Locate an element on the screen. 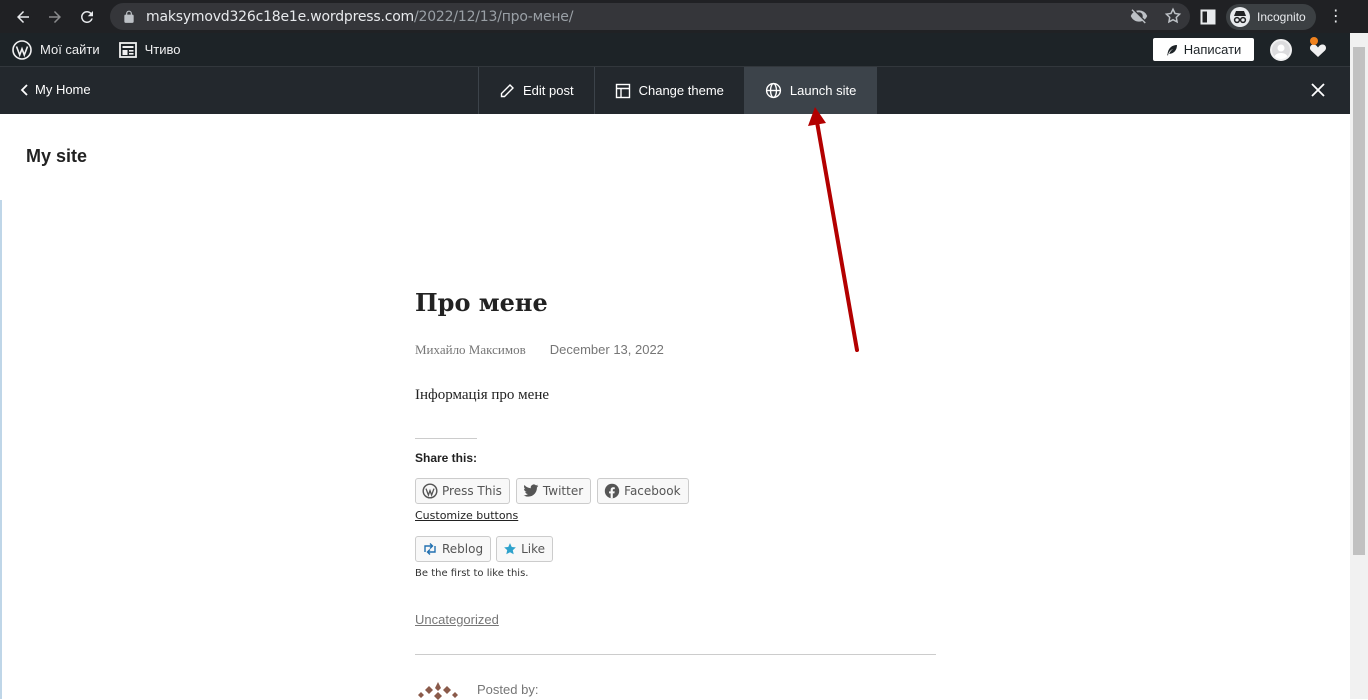  reblog-button: Reblog is located at coordinates (453, 549).